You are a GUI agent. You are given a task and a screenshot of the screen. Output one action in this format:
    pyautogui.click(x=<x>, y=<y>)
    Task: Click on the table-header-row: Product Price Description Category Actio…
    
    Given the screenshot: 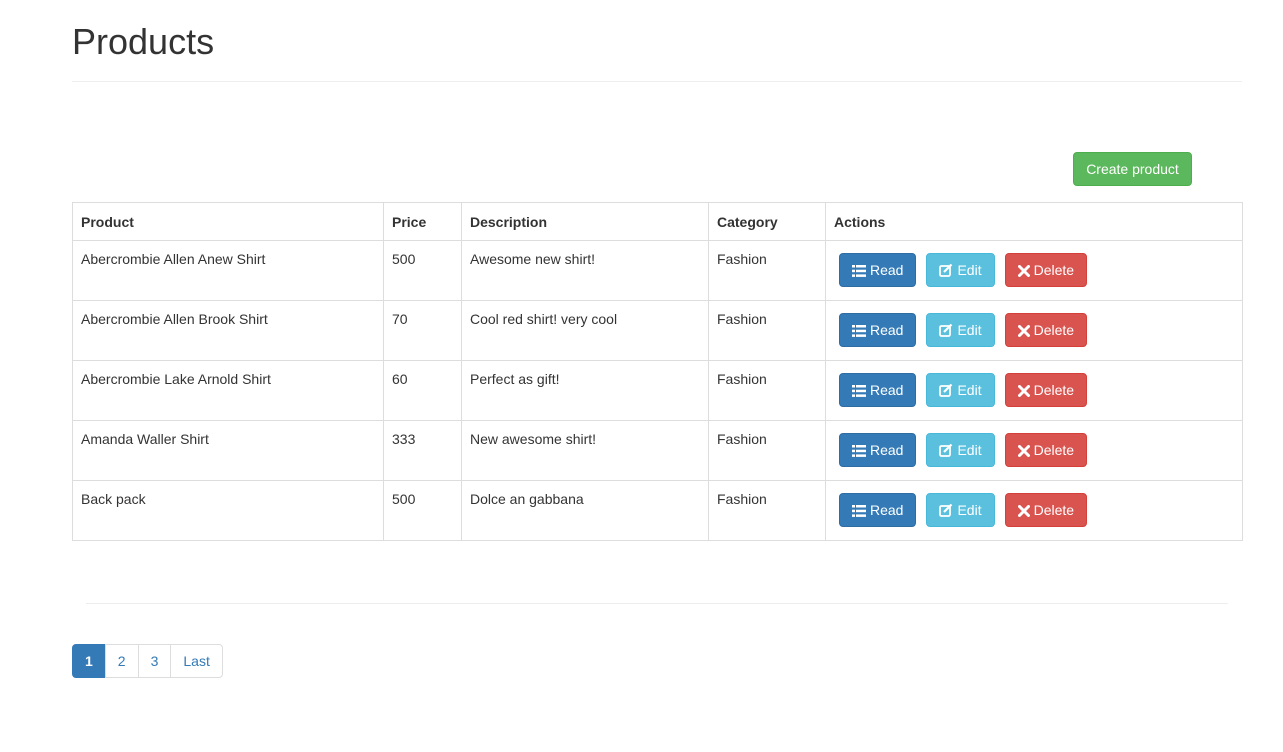 What is the action you would take?
    pyautogui.click(x=657, y=221)
    